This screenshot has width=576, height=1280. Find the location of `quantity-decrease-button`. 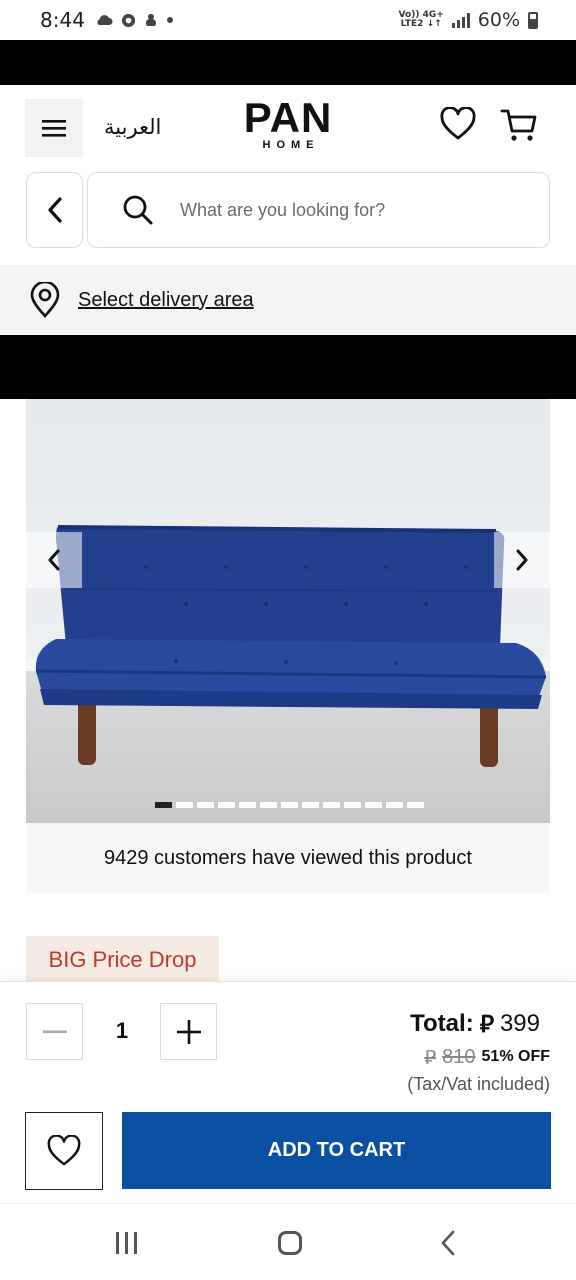

quantity-decrease-button is located at coordinates (54, 1031).